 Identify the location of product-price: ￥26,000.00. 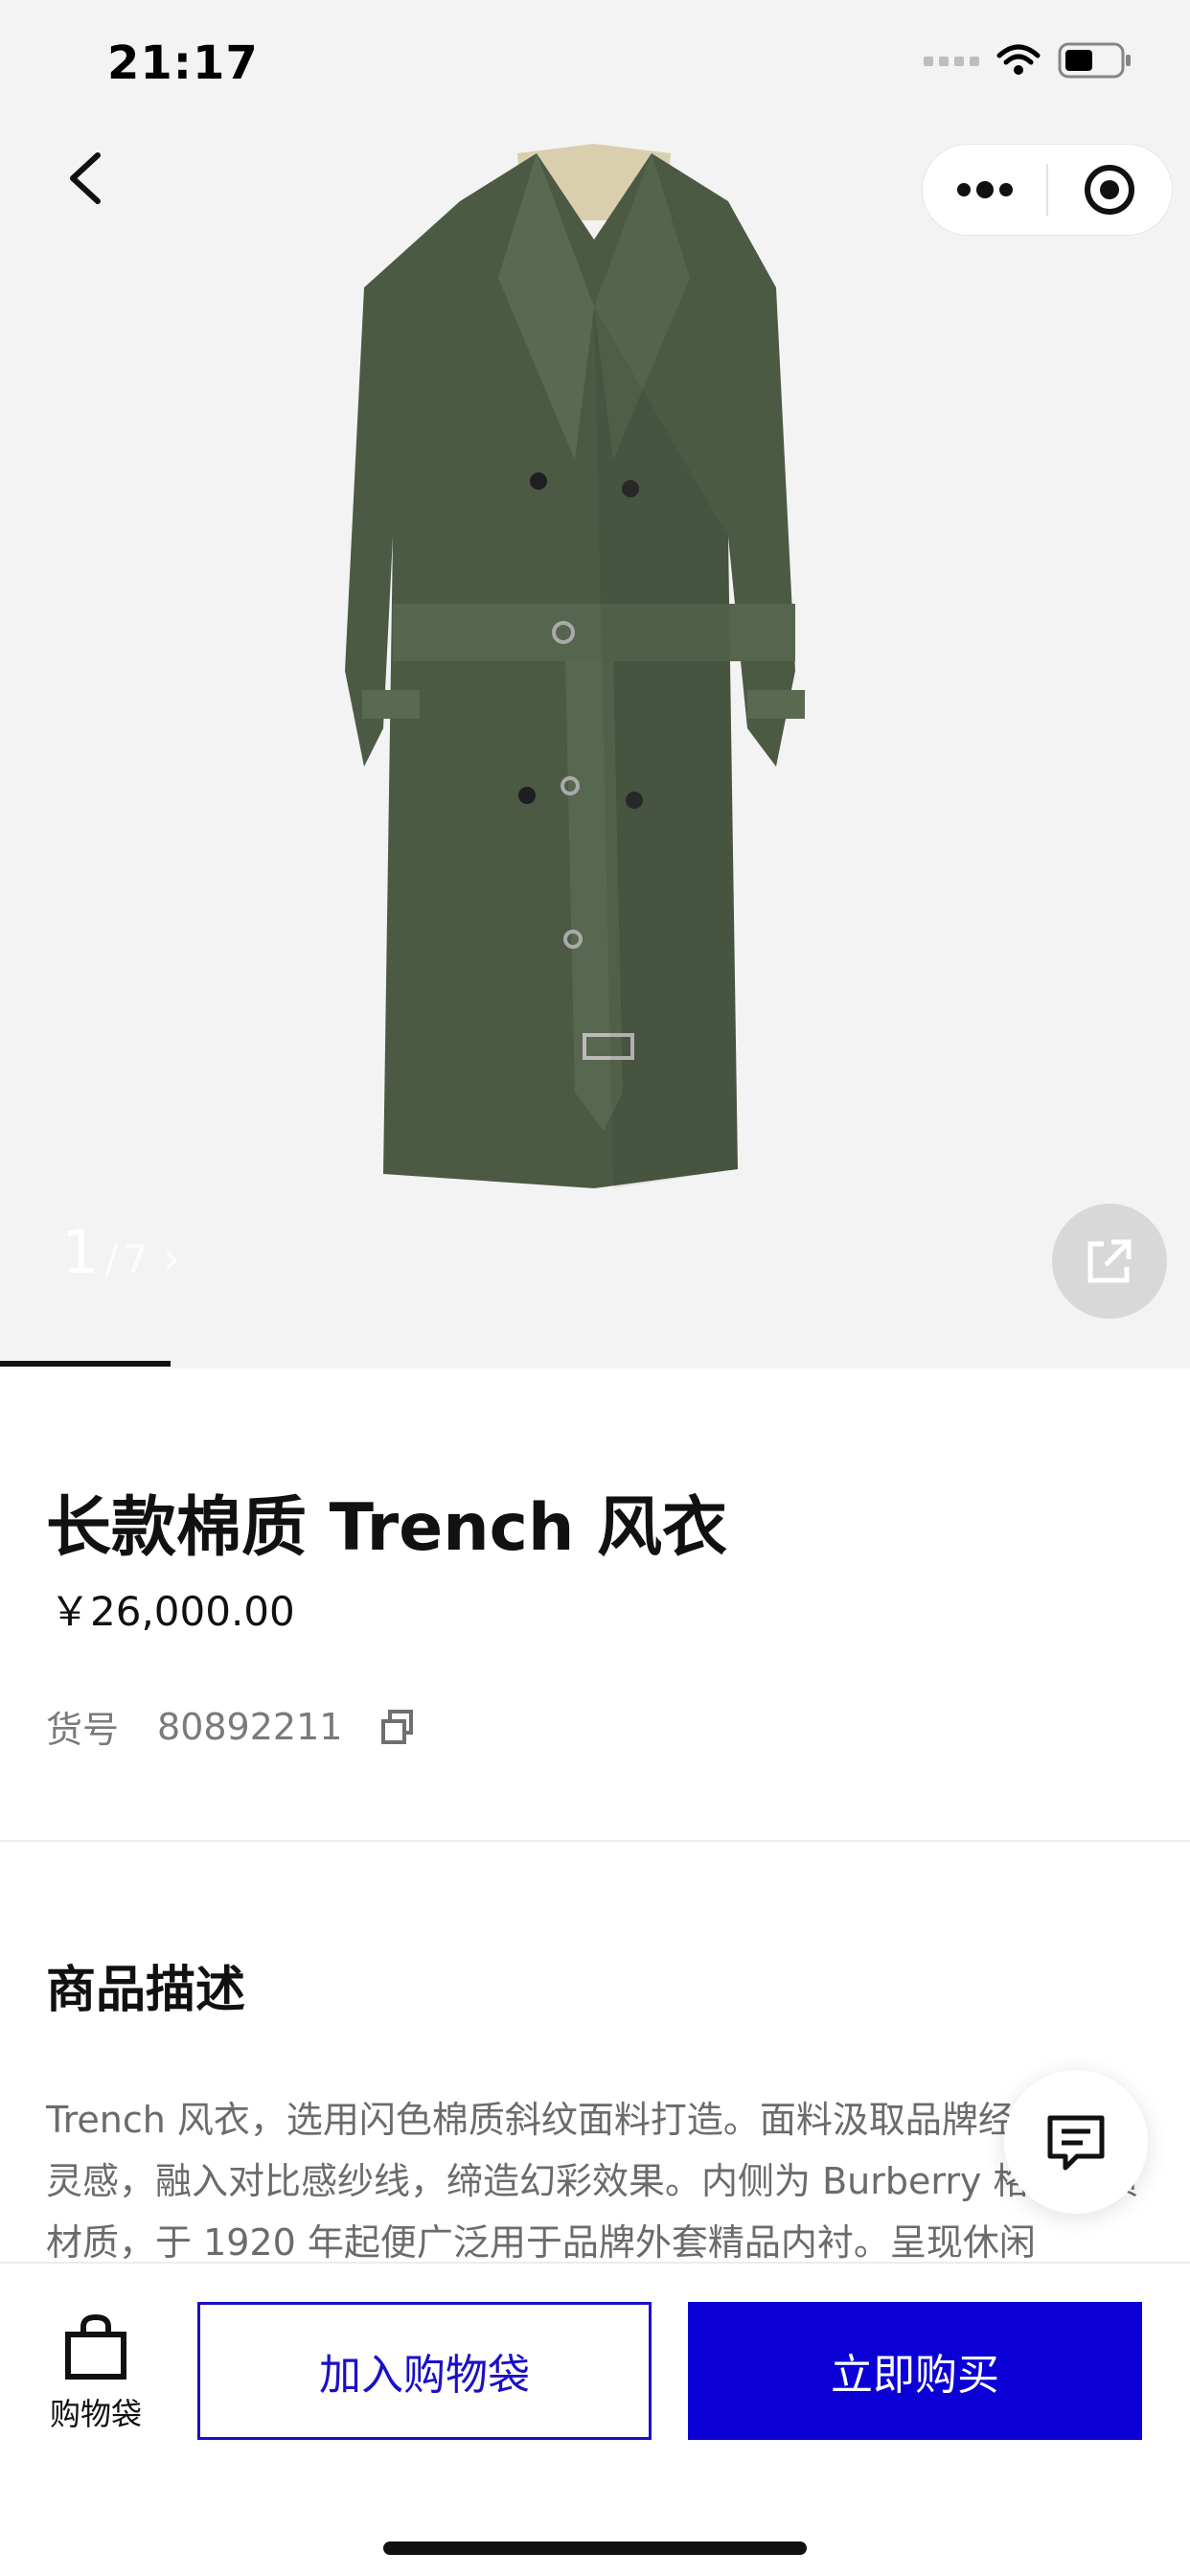
(172, 1611).